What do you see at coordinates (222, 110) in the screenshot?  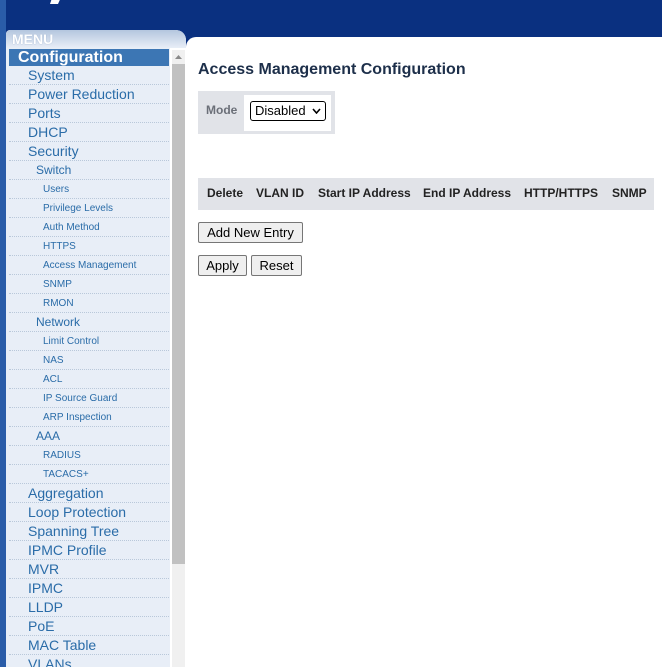 I see `mode-label: Mode` at bounding box center [222, 110].